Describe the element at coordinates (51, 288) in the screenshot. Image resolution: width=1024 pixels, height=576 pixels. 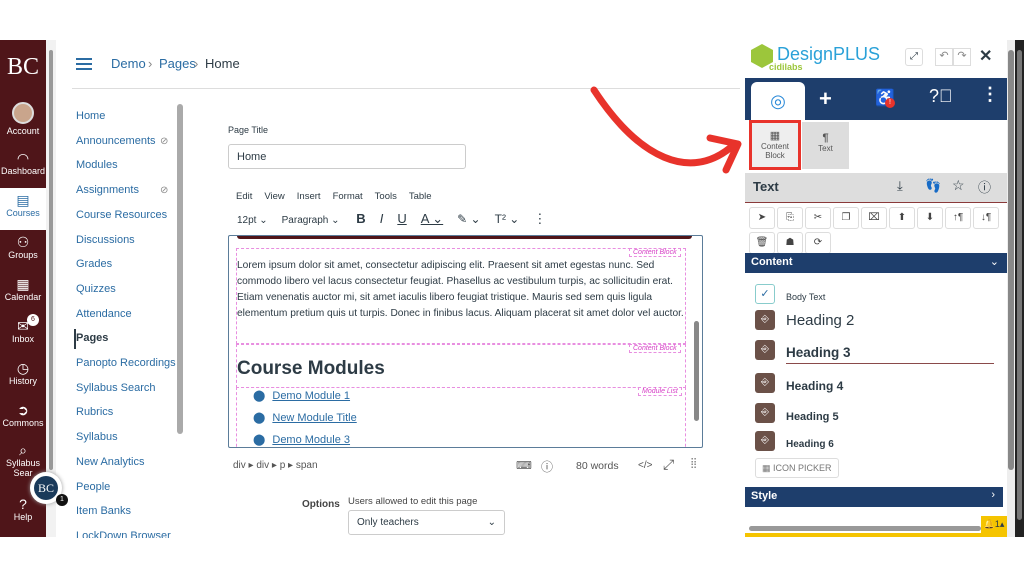
I see `global-nav-scrollbar` at that location.